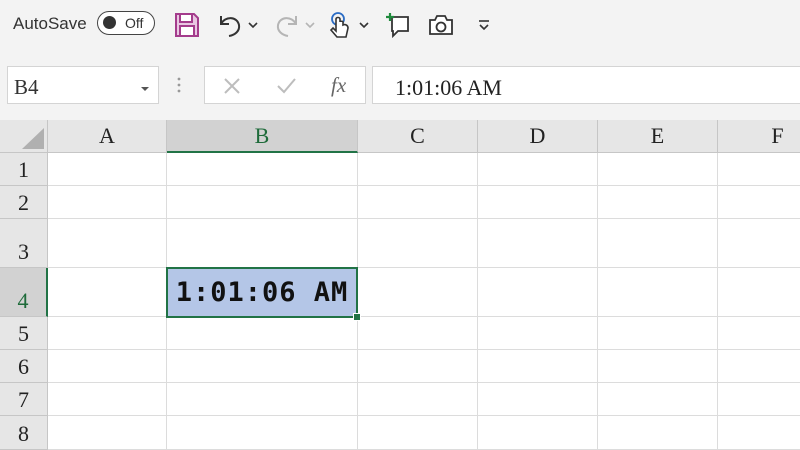  What do you see at coordinates (658, 292) in the screenshot?
I see `cell-e4` at bounding box center [658, 292].